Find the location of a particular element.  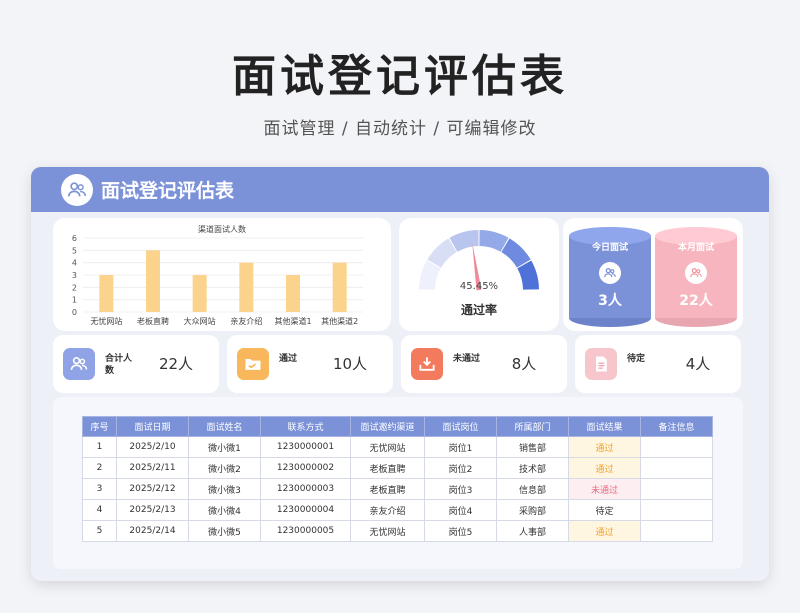

month-interview-label: 本月面试 is located at coordinates (695, 248).